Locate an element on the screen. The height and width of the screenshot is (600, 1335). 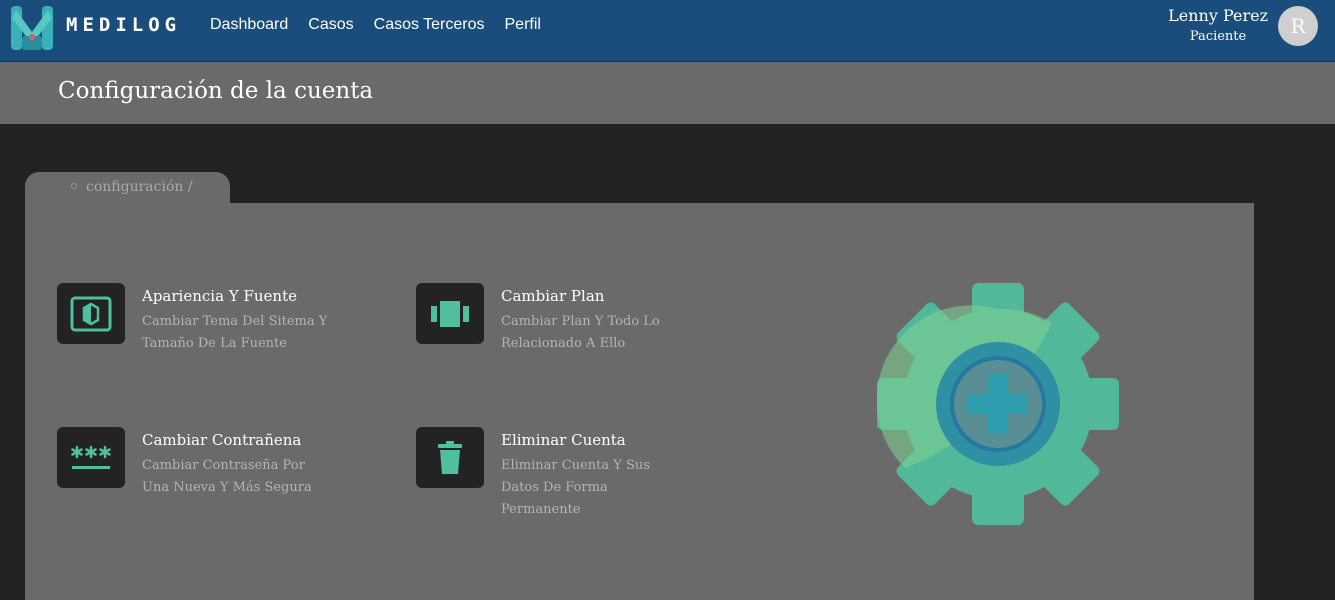
password-icon is located at coordinates (91, 457).